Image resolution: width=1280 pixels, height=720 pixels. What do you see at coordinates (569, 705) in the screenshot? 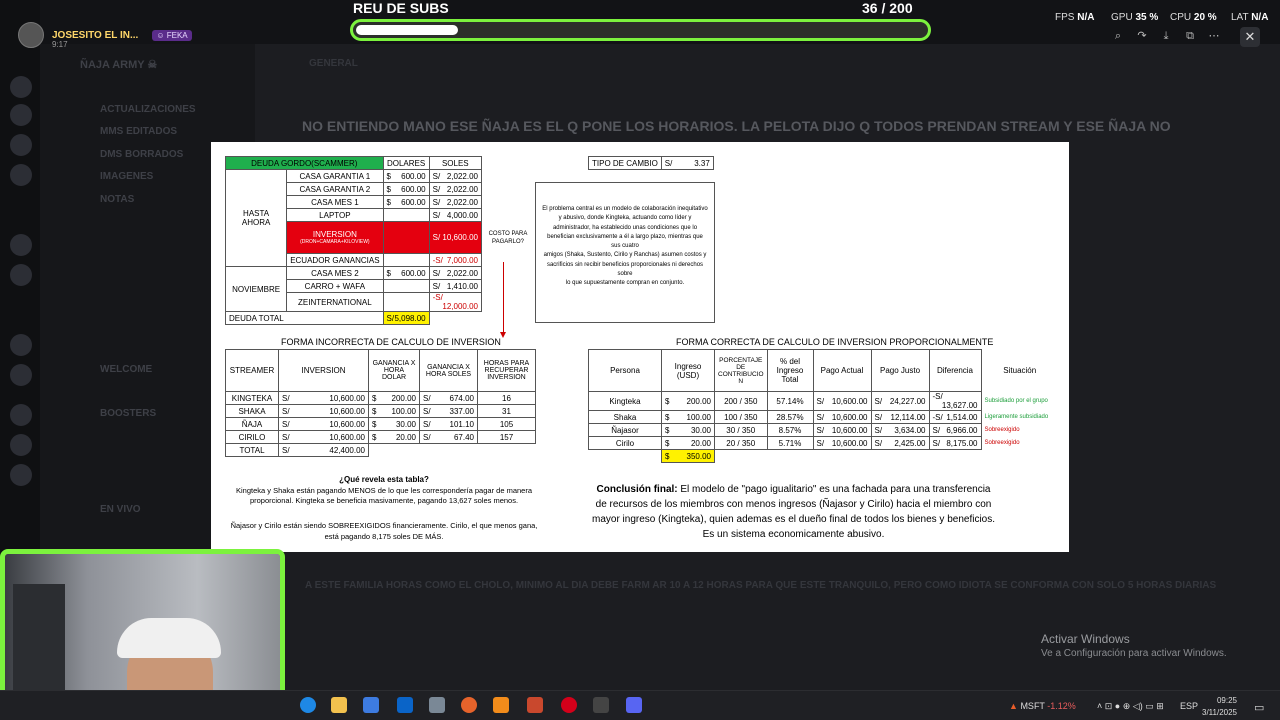
I see `opera-icon` at bounding box center [569, 705].